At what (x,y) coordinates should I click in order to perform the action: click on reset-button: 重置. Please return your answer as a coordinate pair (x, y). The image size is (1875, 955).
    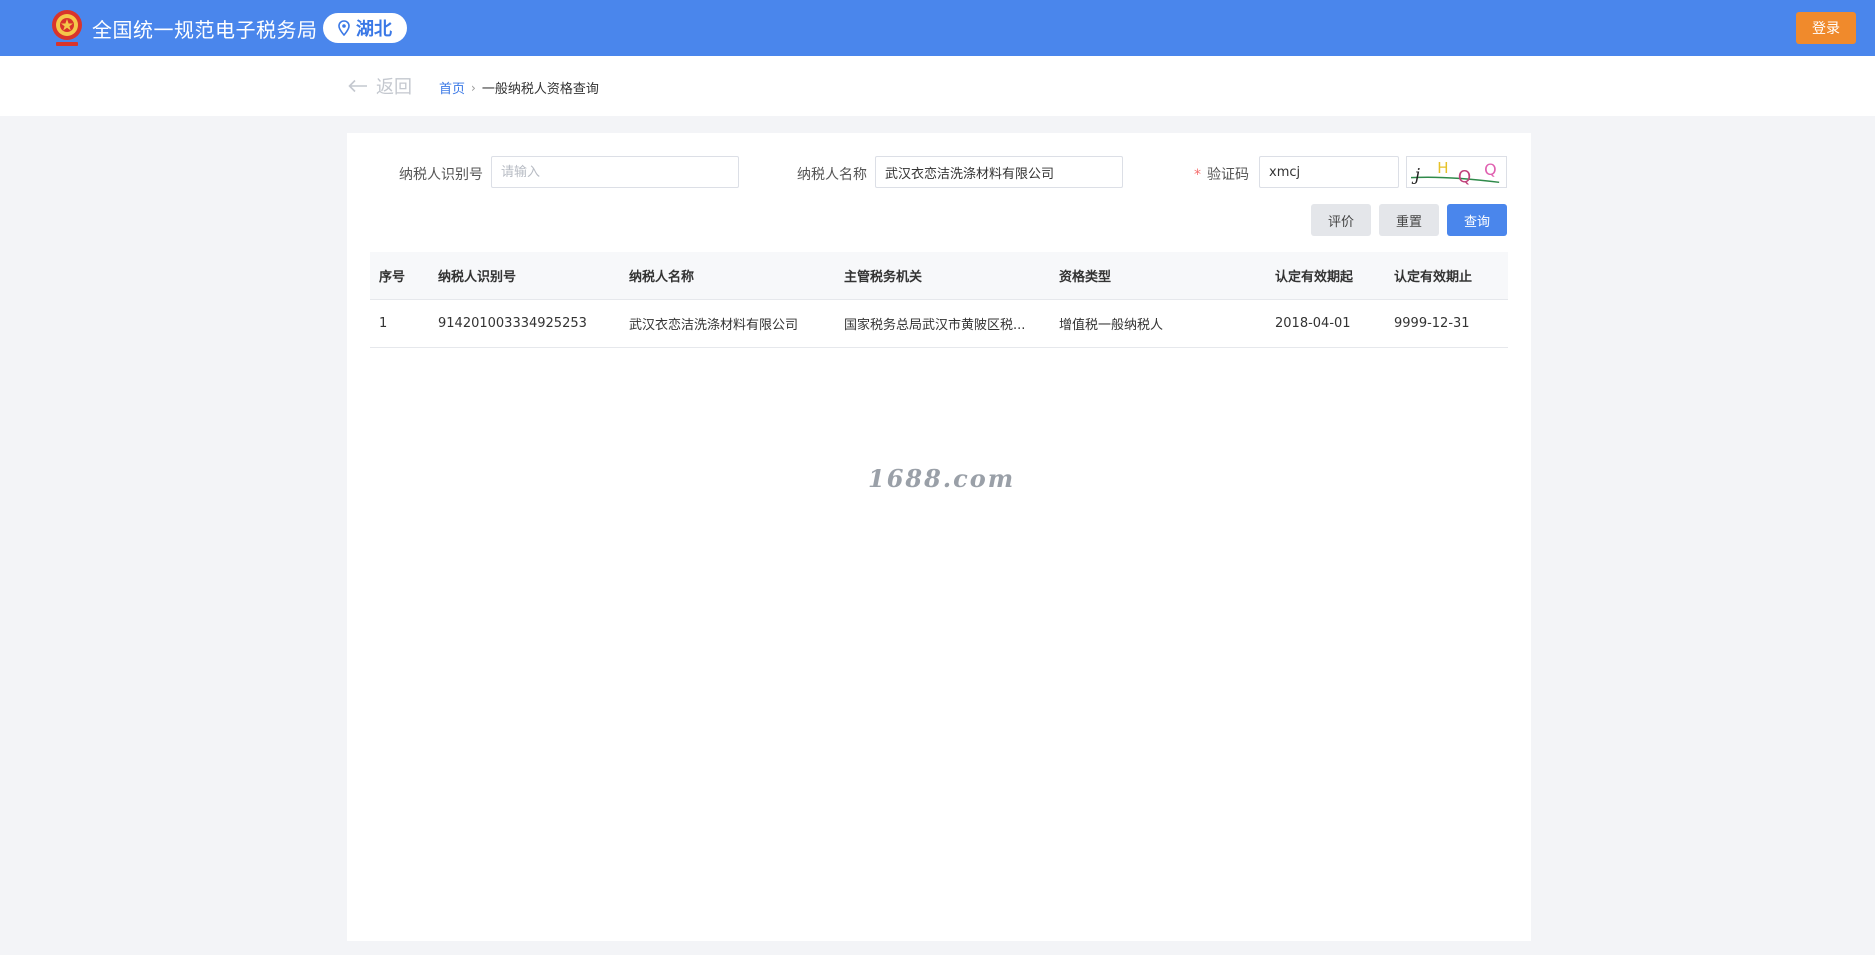
    Looking at the image, I should click on (1409, 220).